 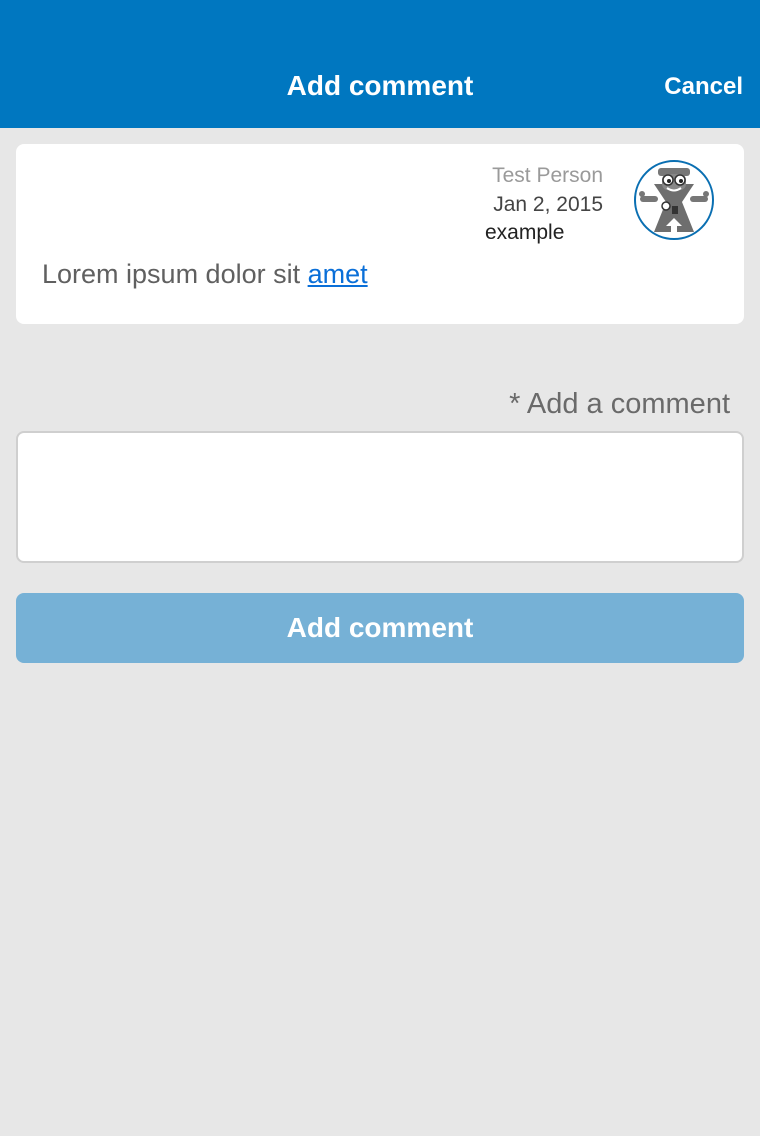 I want to click on comment-author: Test Person, so click(x=547, y=175).